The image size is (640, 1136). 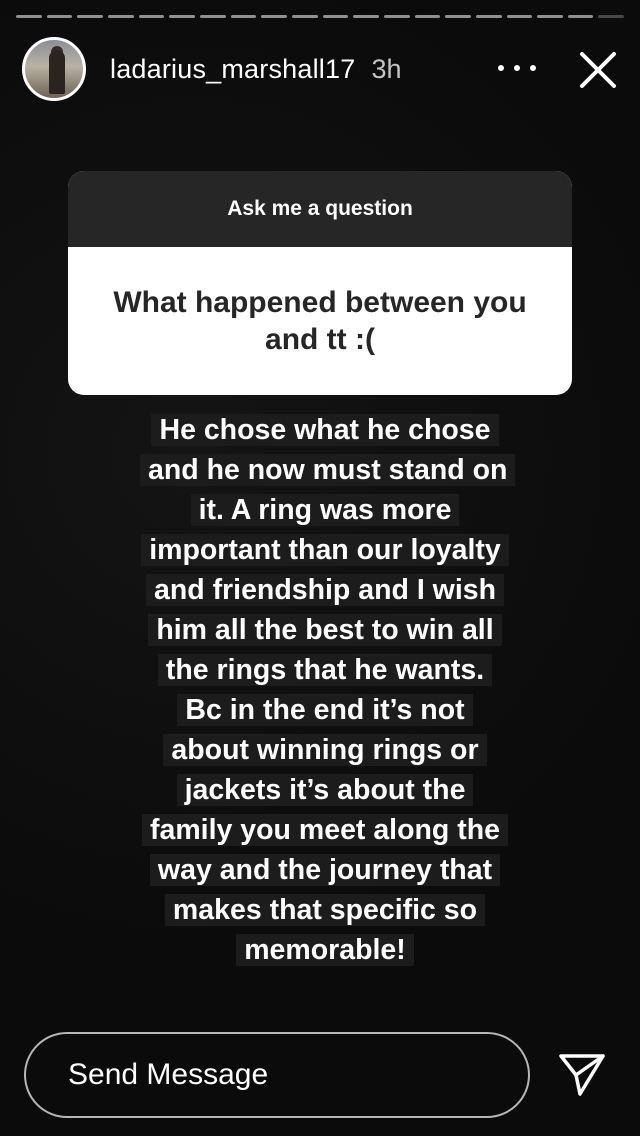 I want to click on avatar-figure, so click(x=57, y=72).